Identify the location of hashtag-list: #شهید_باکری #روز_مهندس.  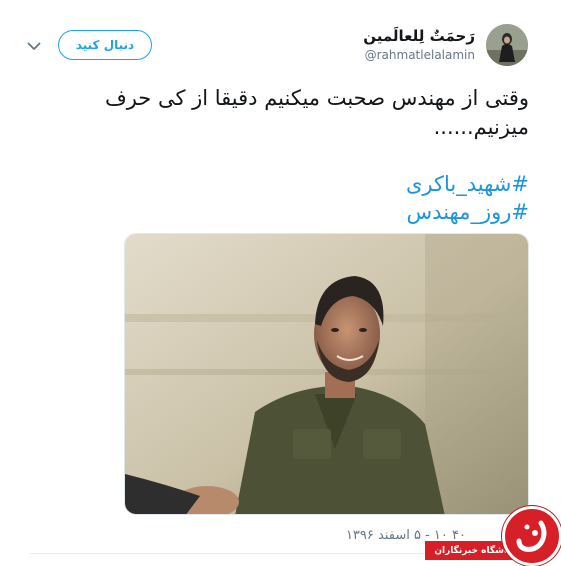
(379, 198).